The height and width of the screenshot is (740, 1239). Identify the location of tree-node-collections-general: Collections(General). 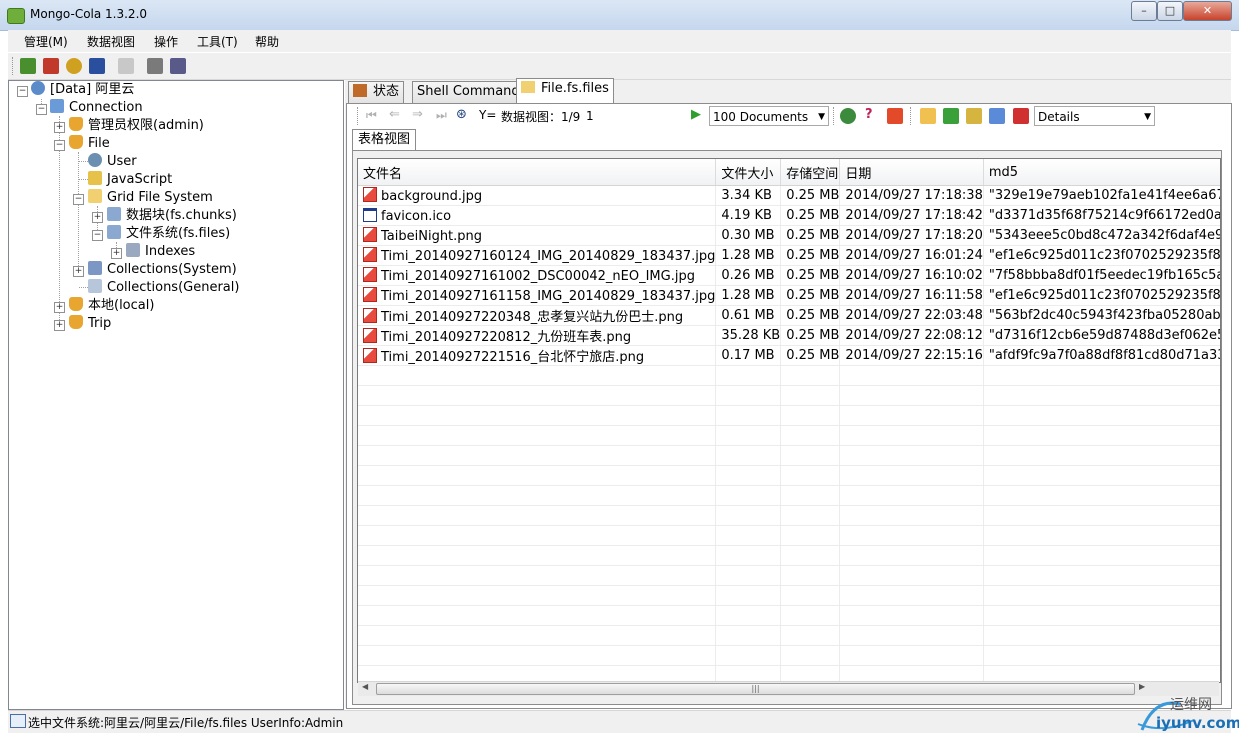
(163, 288).